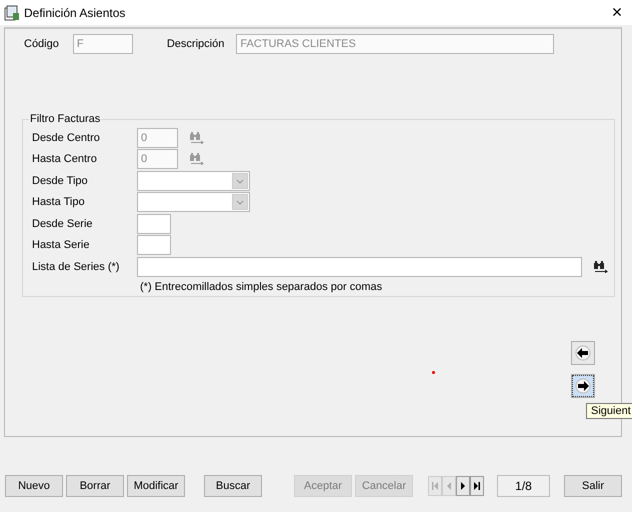  Describe the element at coordinates (41, 44) in the screenshot. I see `field-label: Código` at that location.